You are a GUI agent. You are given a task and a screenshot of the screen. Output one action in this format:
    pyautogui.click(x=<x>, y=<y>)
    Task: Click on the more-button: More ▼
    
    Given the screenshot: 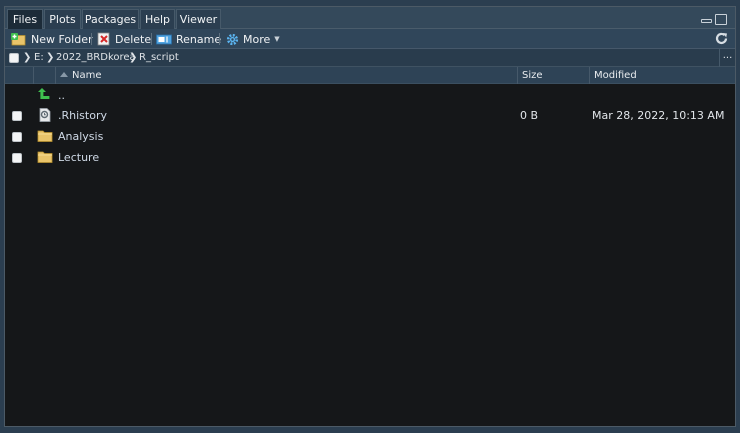 What is the action you would take?
    pyautogui.click(x=253, y=39)
    